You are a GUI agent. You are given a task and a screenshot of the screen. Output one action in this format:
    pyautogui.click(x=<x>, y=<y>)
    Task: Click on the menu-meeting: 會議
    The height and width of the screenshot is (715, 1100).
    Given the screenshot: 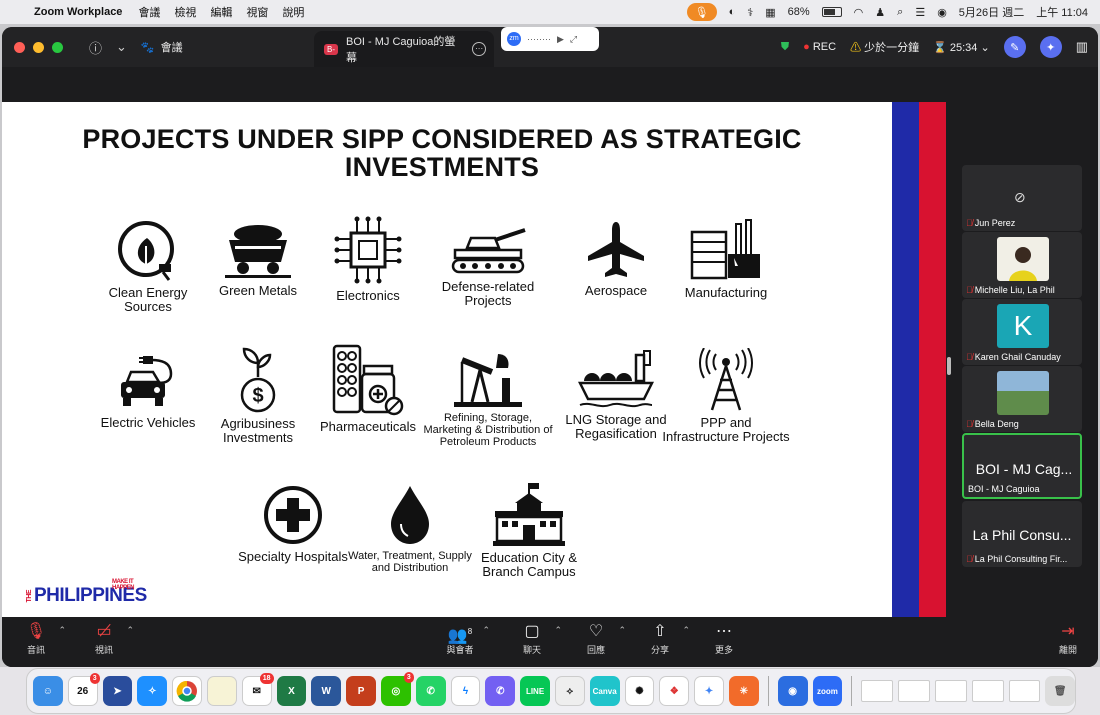 What is the action you would take?
    pyautogui.click(x=149, y=12)
    